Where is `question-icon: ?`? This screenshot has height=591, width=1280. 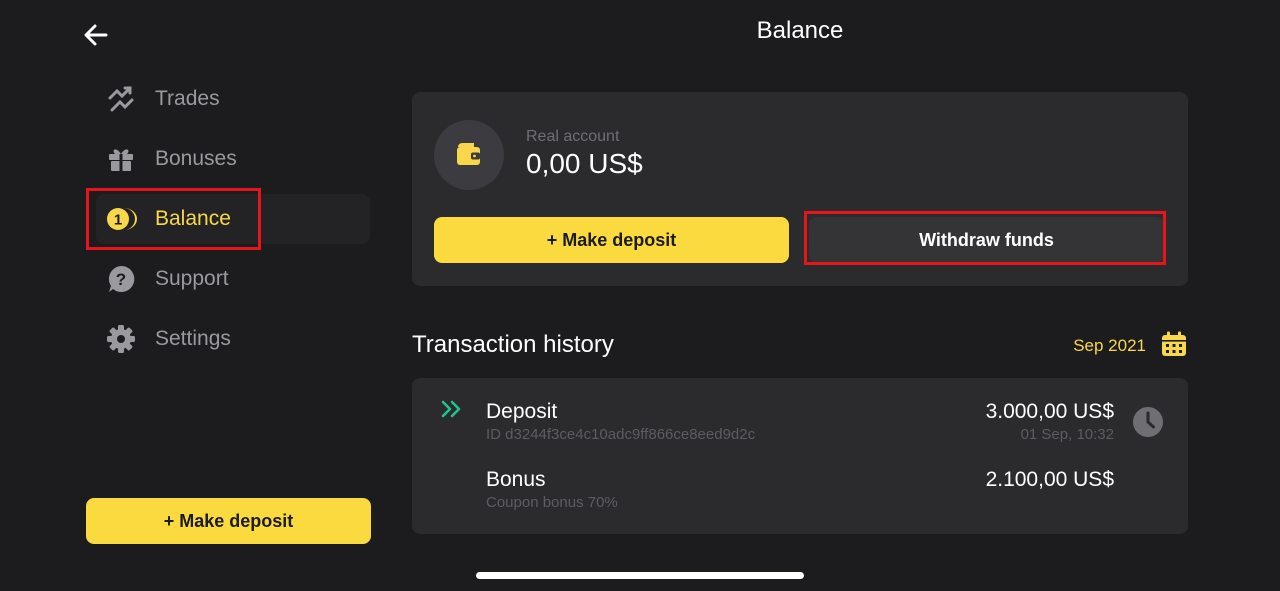
question-icon: ? is located at coordinates (121, 279).